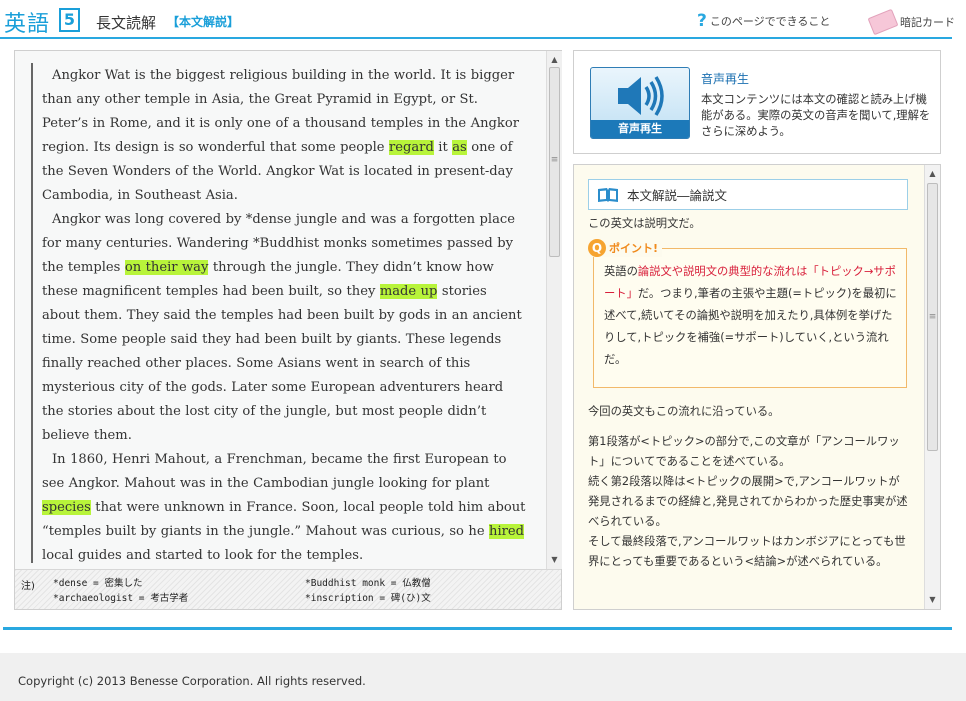 The height and width of the screenshot is (701, 966). I want to click on commentary-paragraph: 今回の英文もこの流れに沿っている。, so click(684, 411).